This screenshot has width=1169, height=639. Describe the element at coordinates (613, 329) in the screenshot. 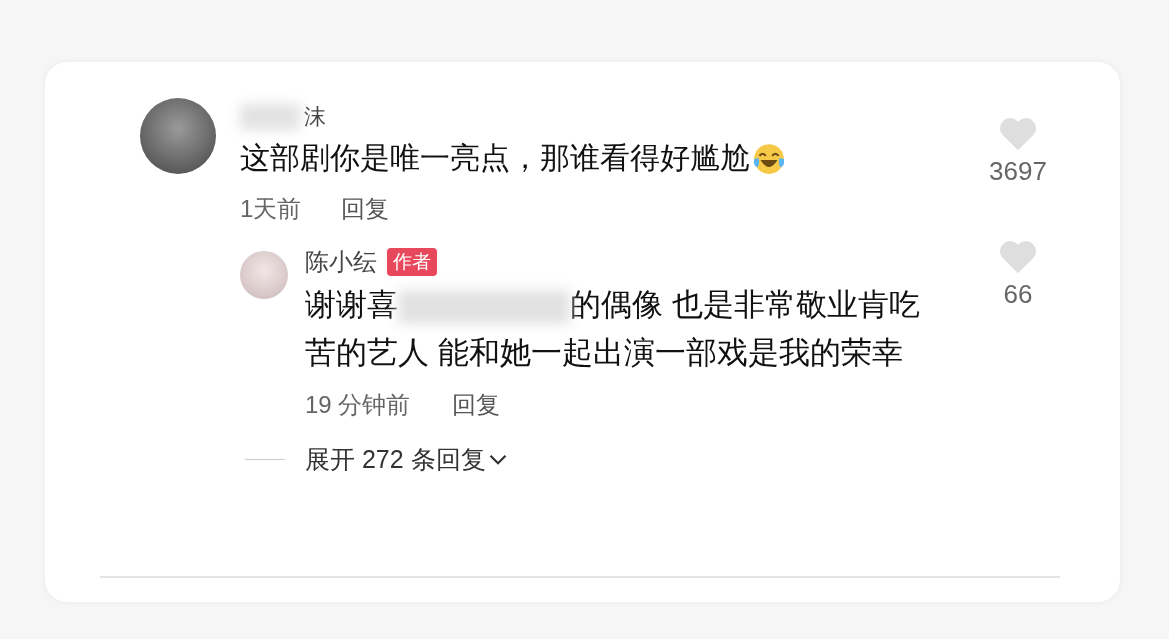

I see `reply-text: 谢谢喜 的偶像 也是非常敬业肯吃苦的艺人 能和她一起出演一部戏是我的荣幸` at that location.